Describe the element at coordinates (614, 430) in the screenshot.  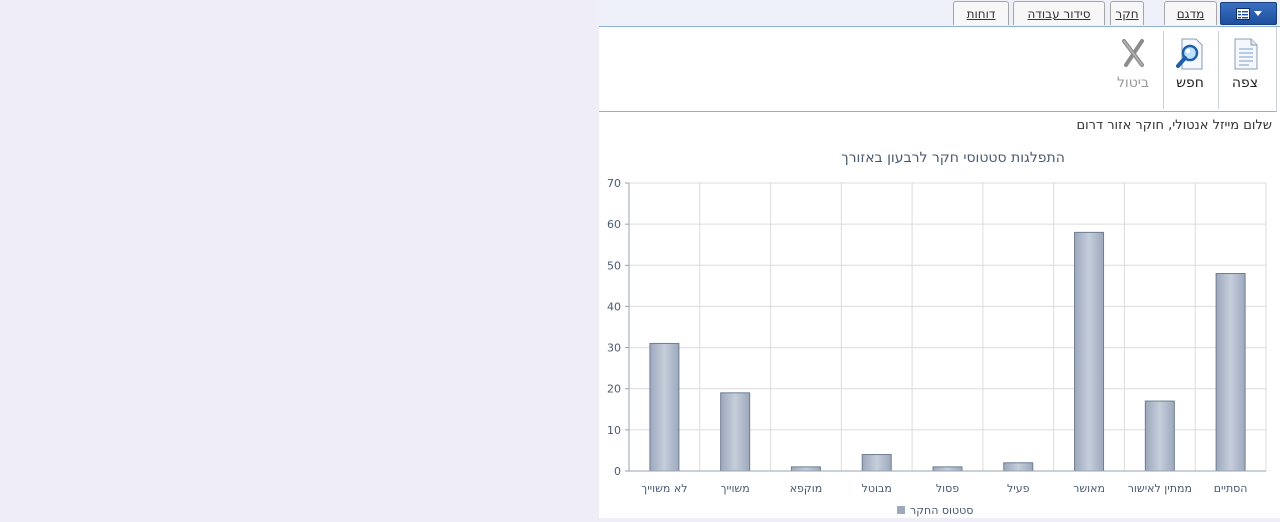
I see `y-tick-label: 10` at that location.